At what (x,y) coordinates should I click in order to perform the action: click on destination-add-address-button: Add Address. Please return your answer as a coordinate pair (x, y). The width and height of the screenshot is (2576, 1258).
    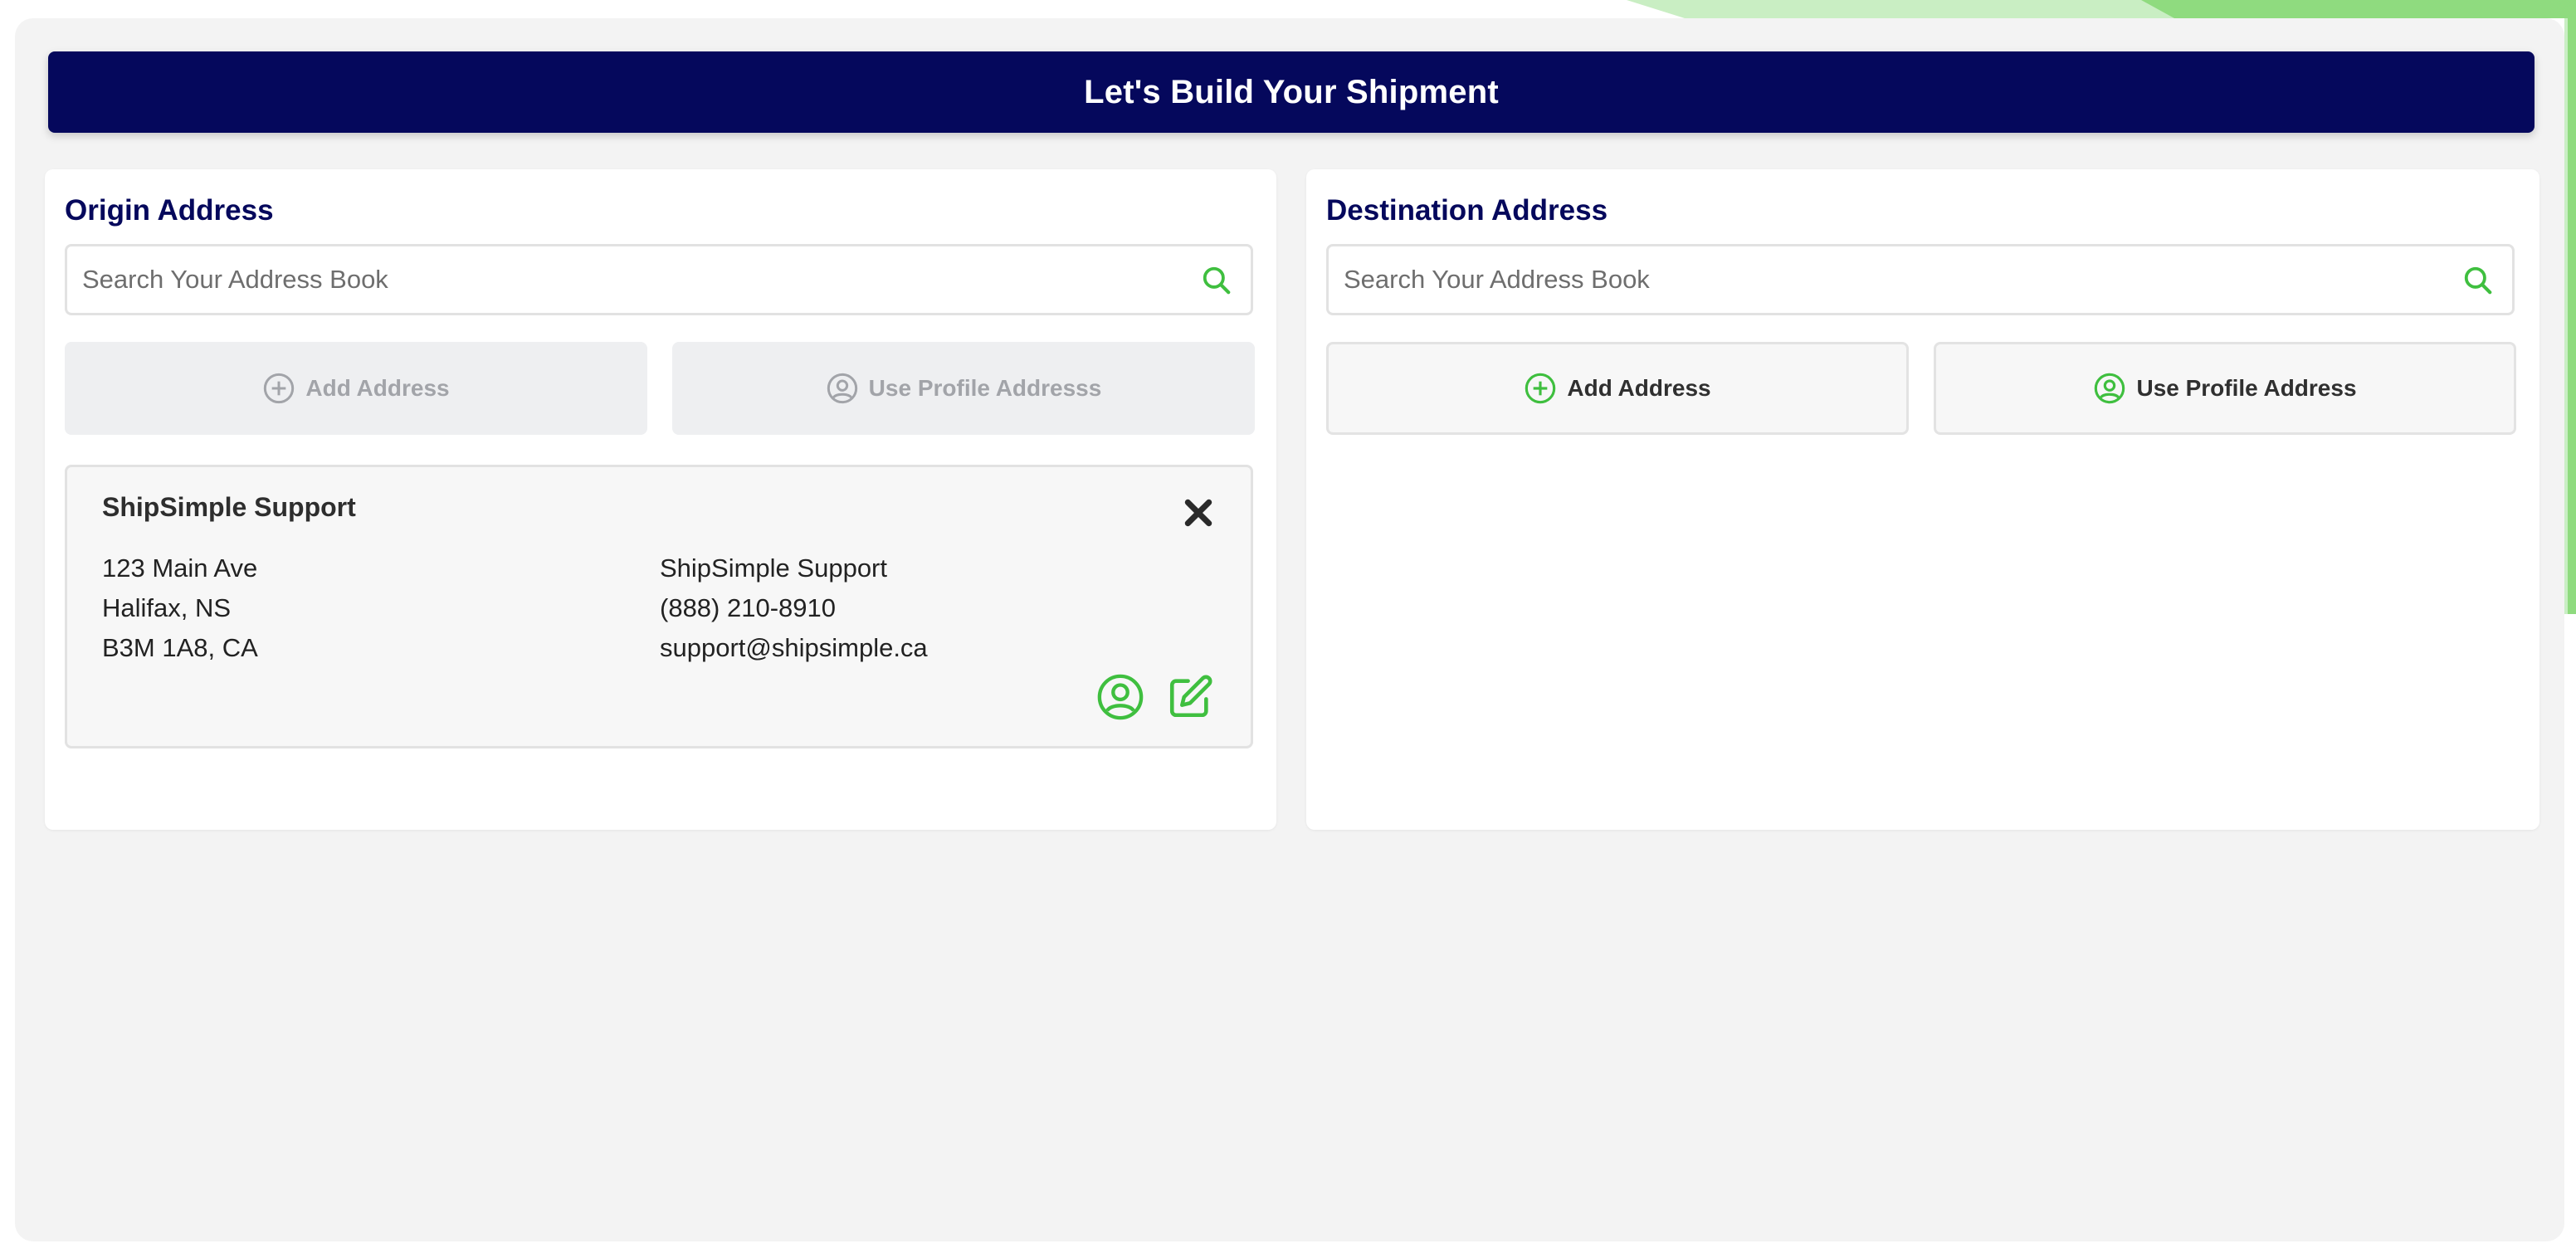
    Looking at the image, I should click on (1617, 389).